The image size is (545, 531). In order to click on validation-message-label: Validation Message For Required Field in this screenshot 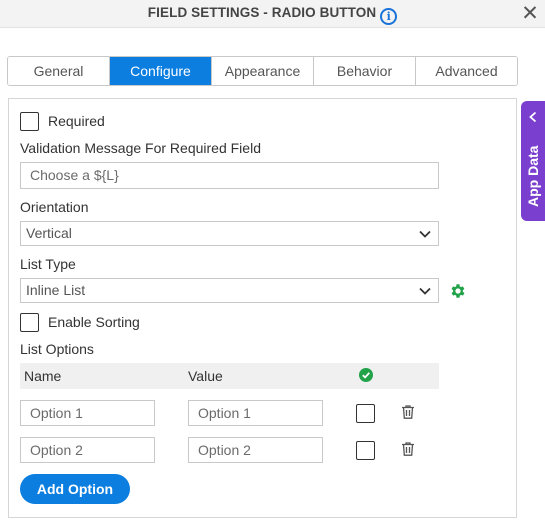, I will do `click(140, 148)`.